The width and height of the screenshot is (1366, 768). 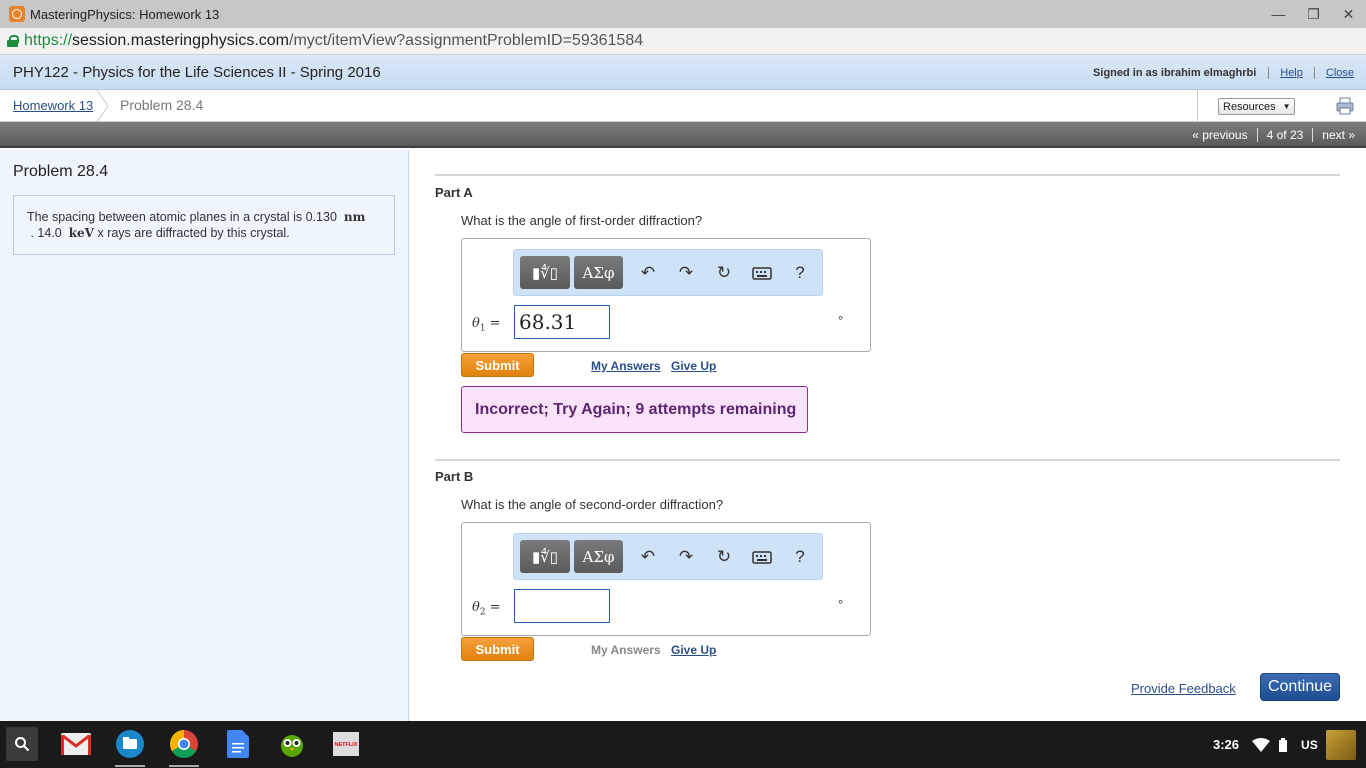 What do you see at coordinates (1348, 14) in the screenshot?
I see `close-window-button: ✕` at bounding box center [1348, 14].